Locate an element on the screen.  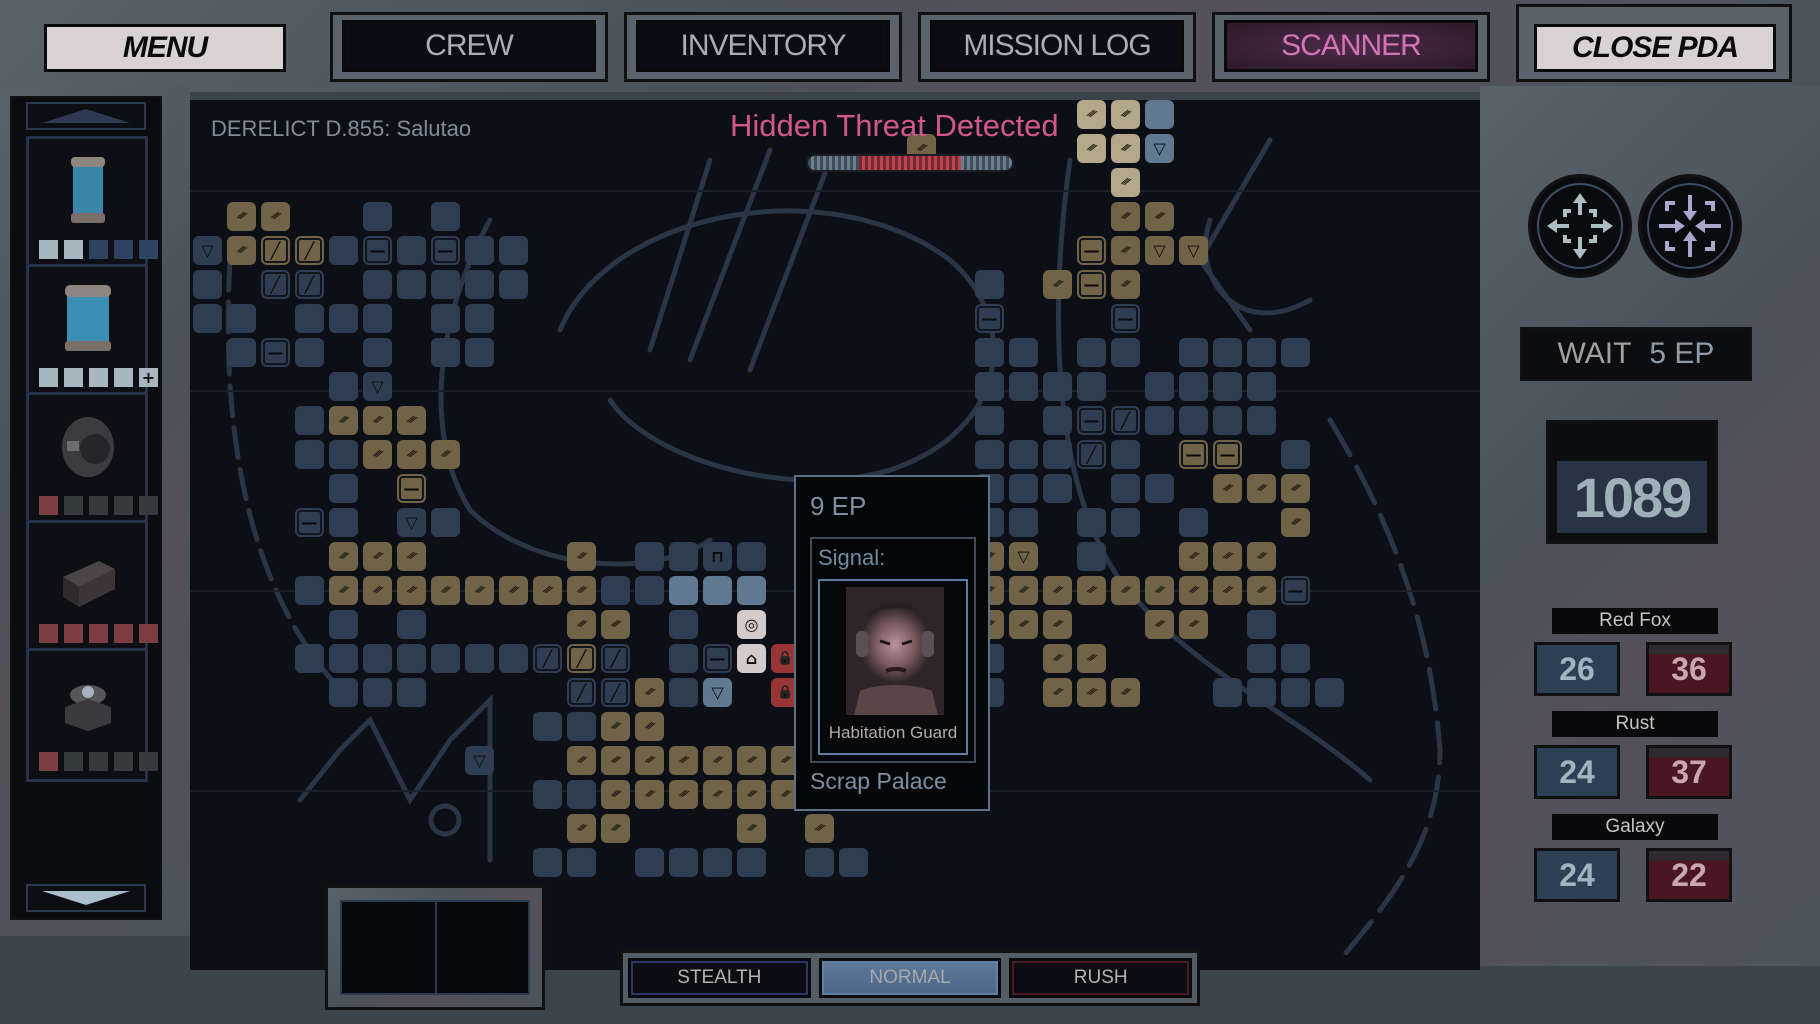
inventory-slot-small-energy-cell is located at coordinates (92, 203).